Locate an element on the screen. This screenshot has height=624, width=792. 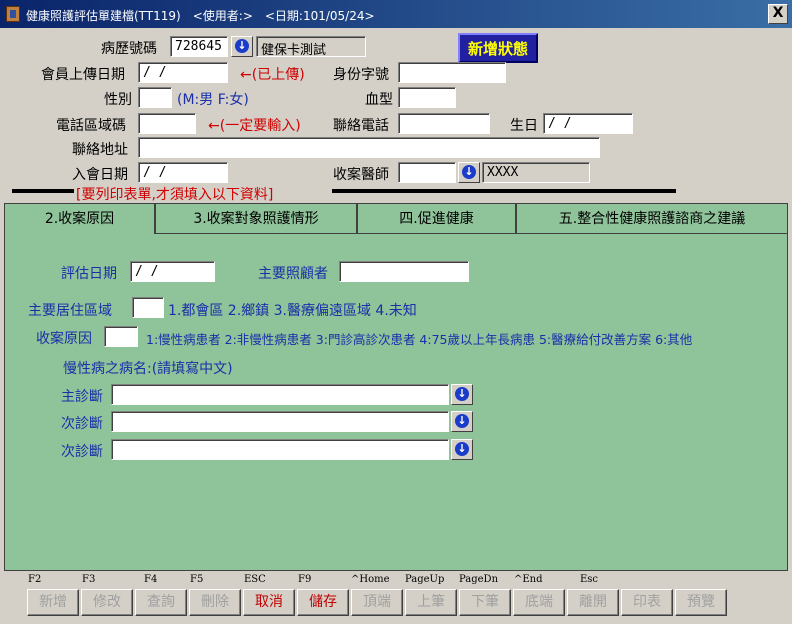
tab-integrated-advice: 五.整合性健康照護諮商之建議 is located at coordinates (652, 219).